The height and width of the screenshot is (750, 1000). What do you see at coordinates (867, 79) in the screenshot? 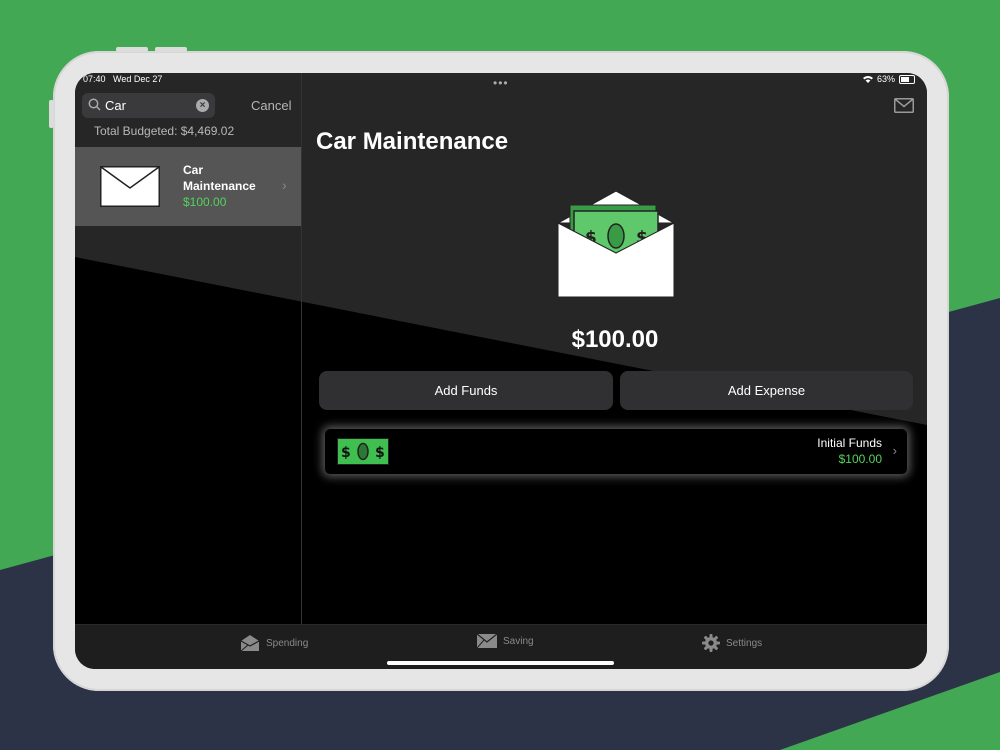
I see `wifi-icon` at bounding box center [867, 79].